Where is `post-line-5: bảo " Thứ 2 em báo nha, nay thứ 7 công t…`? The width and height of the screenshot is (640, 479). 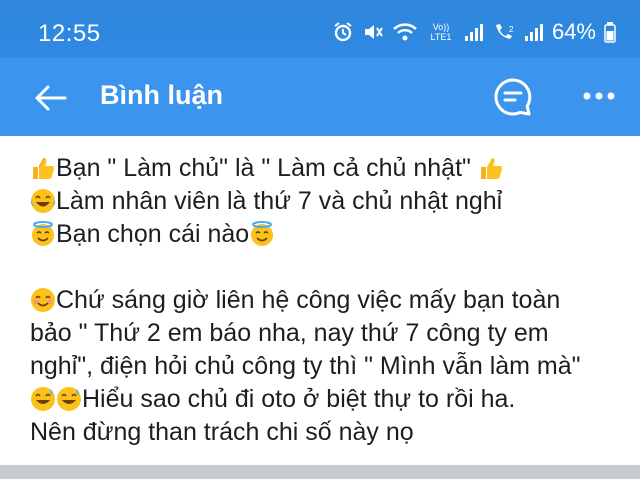
post-line-5: bảo " Thứ 2 em báo nha, nay thứ 7 công t… is located at coordinates (330, 333).